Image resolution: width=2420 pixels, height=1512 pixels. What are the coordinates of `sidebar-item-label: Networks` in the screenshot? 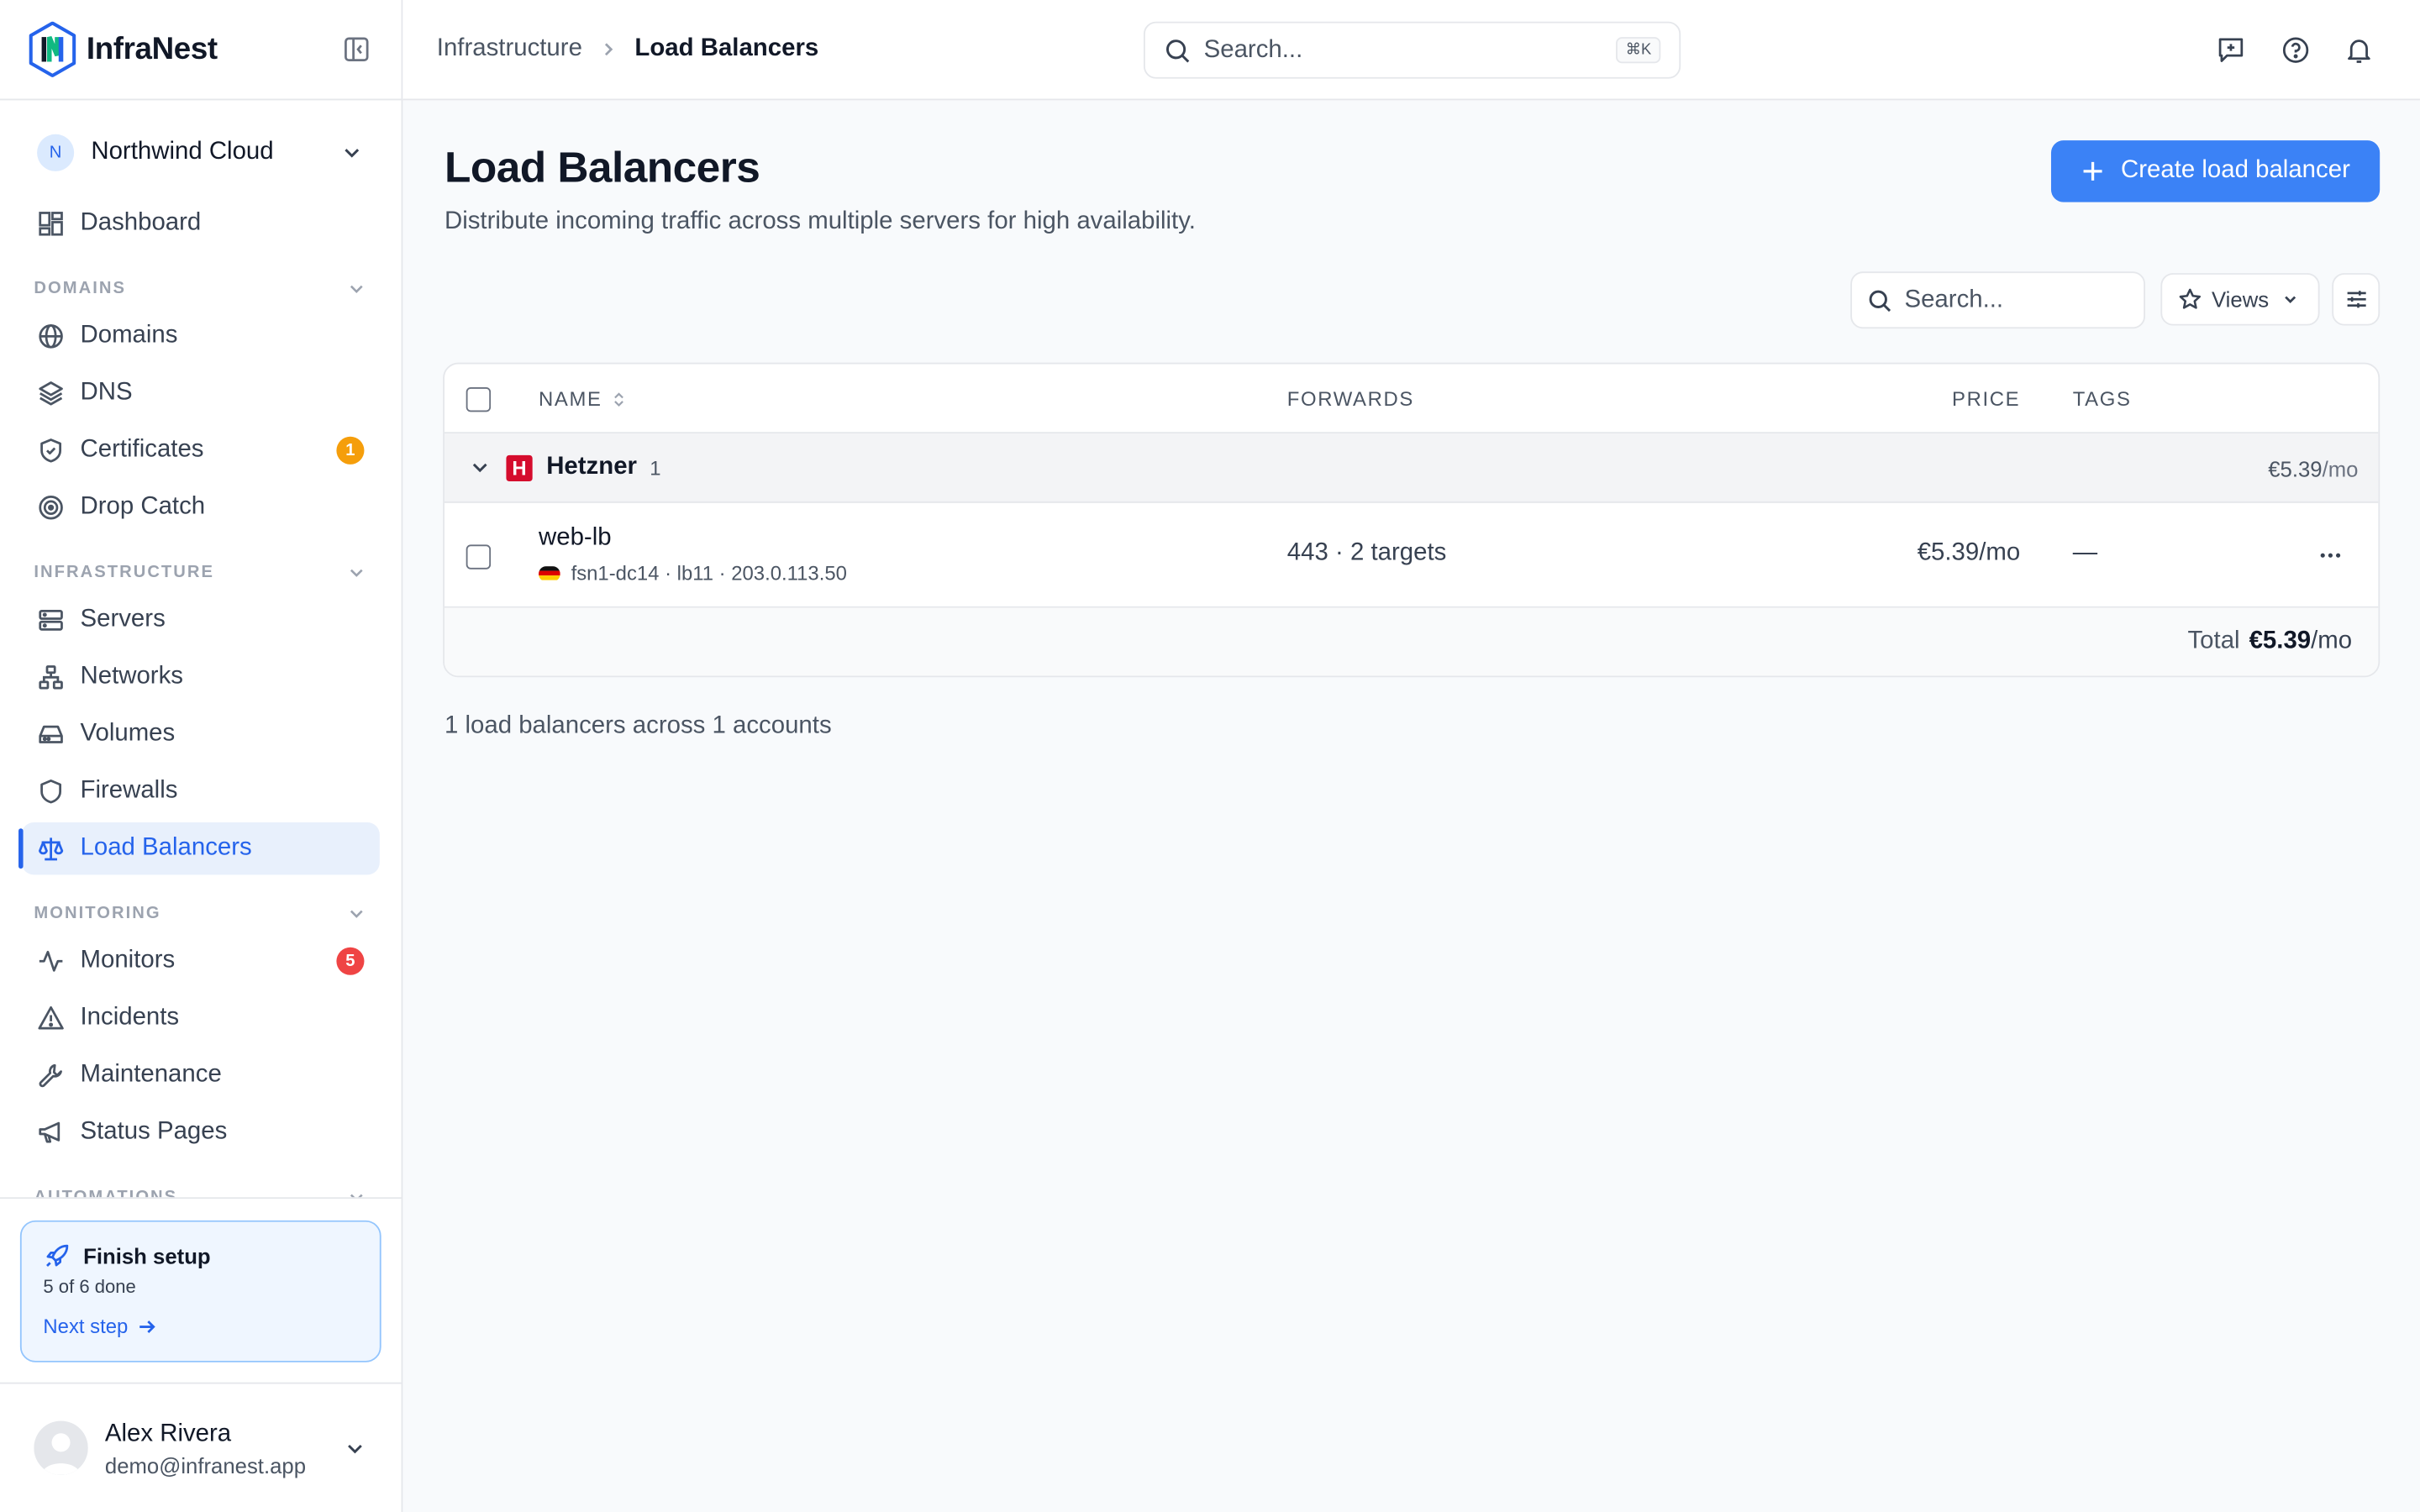 It's located at (131, 676).